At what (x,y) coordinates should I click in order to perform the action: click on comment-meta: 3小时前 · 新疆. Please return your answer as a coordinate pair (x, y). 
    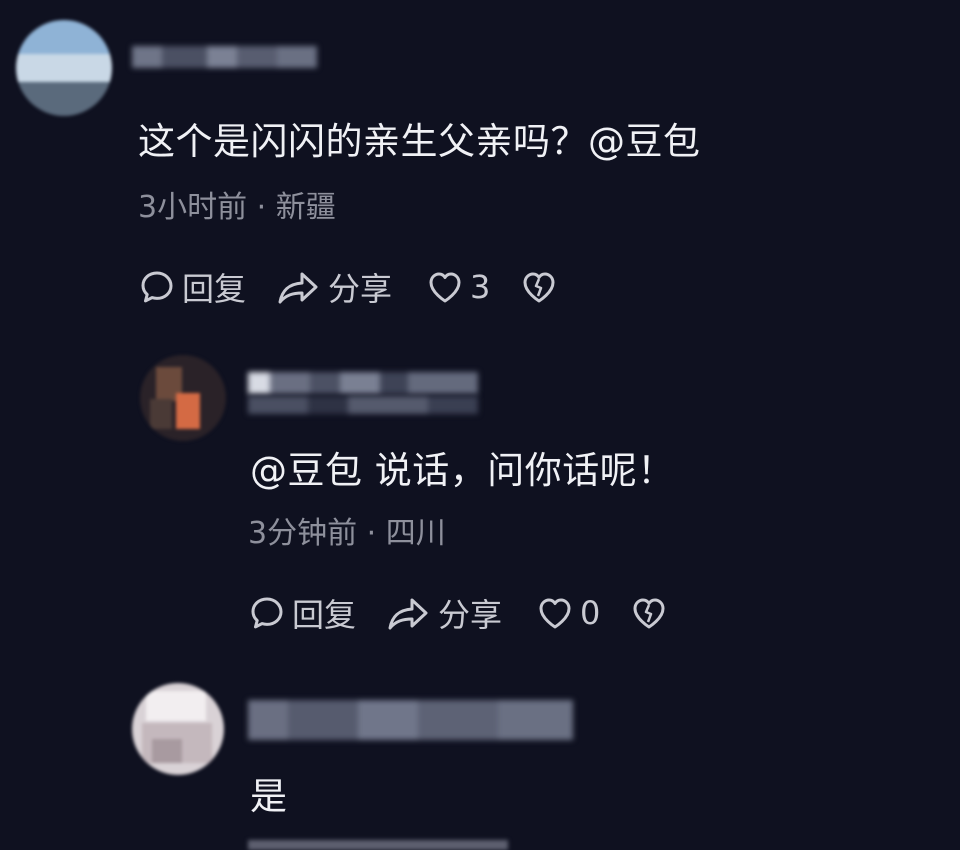
    Looking at the image, I should click on (237, 208).